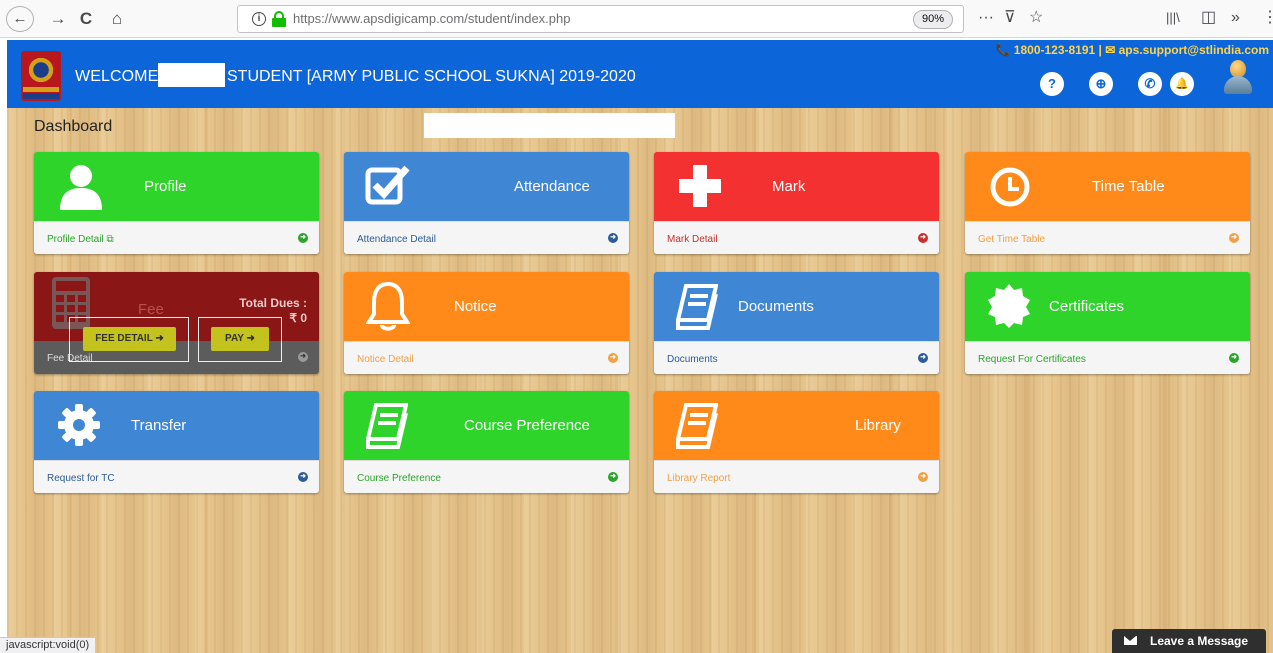  I want to click on info-icon: i, so click(259, 19).